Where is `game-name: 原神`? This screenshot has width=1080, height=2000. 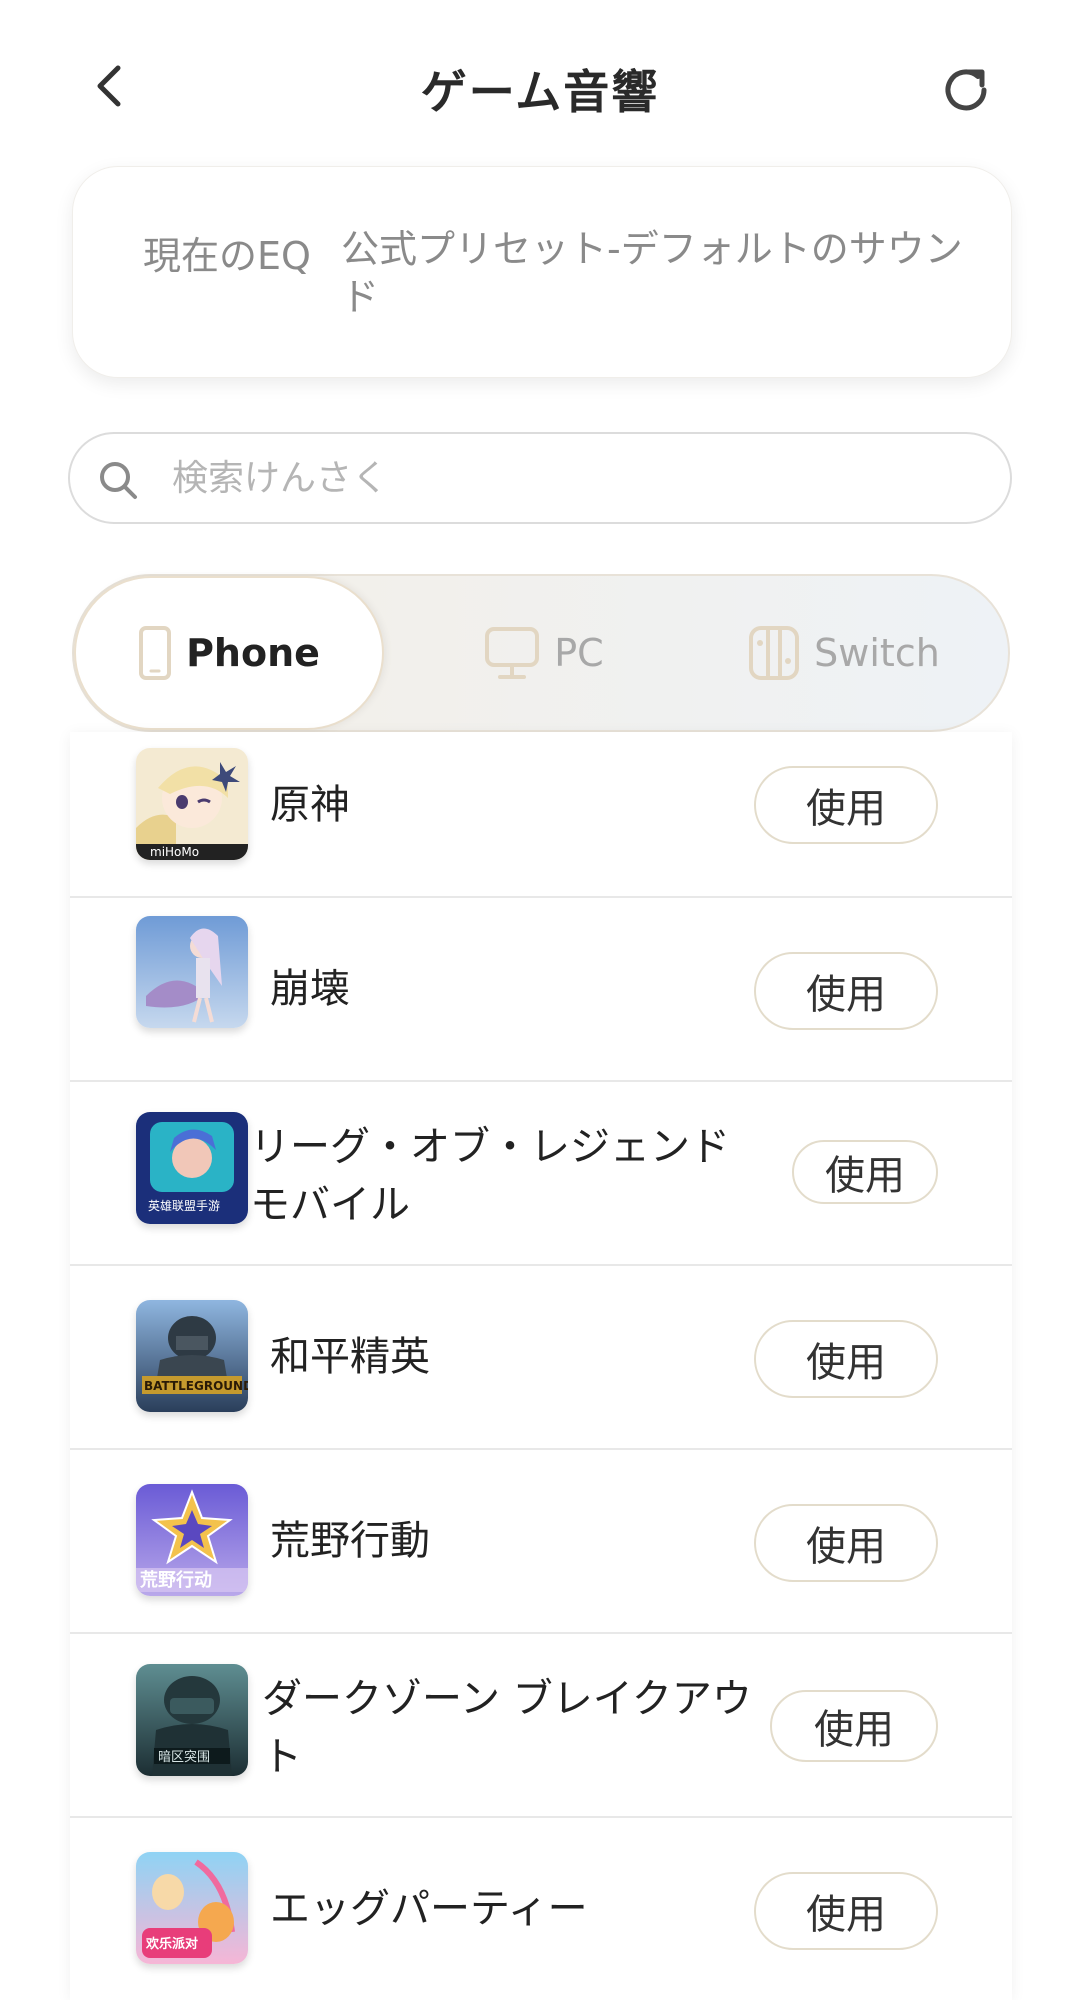
game-name: 原神 is located at coordinates (310, 805).